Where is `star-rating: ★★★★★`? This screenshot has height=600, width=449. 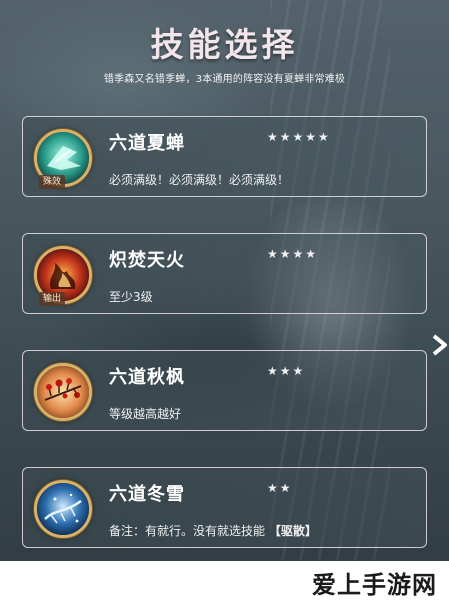 star-rating: ★★★★★ is located at coordinates (299, 137).